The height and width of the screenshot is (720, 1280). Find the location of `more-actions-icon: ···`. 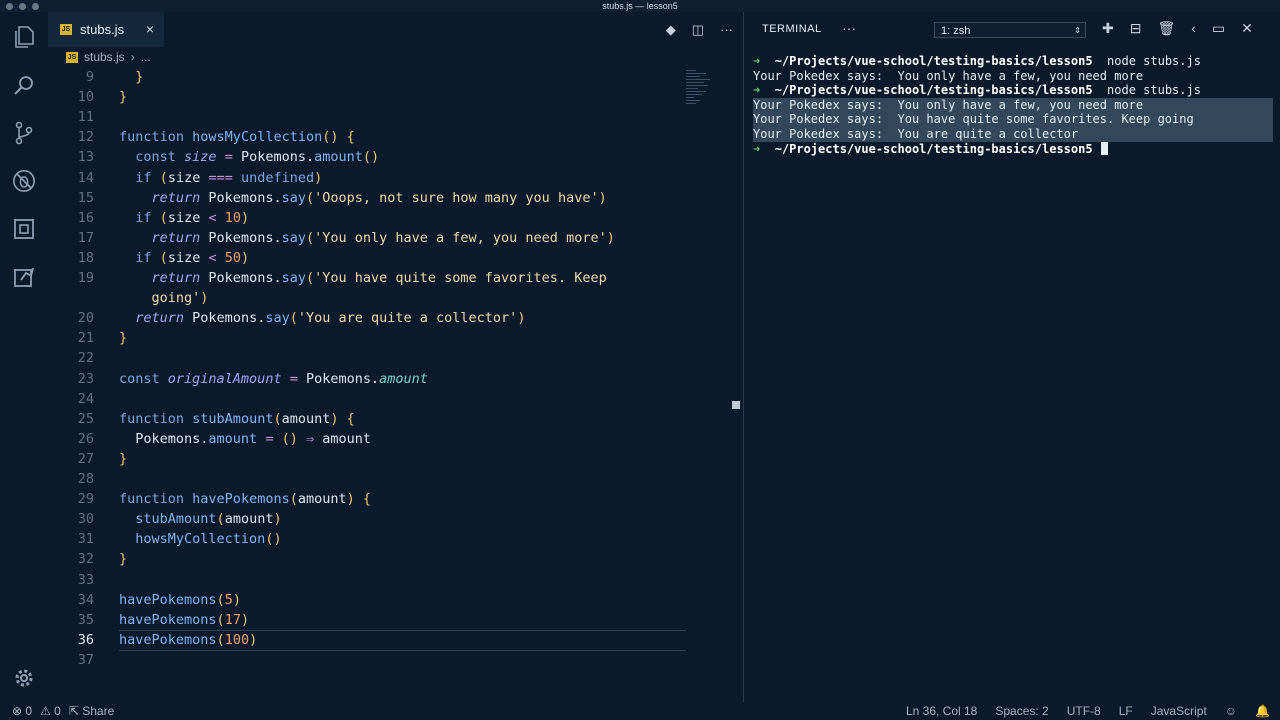

more-actions-icon: ··· is located at coordinates (726, 30).